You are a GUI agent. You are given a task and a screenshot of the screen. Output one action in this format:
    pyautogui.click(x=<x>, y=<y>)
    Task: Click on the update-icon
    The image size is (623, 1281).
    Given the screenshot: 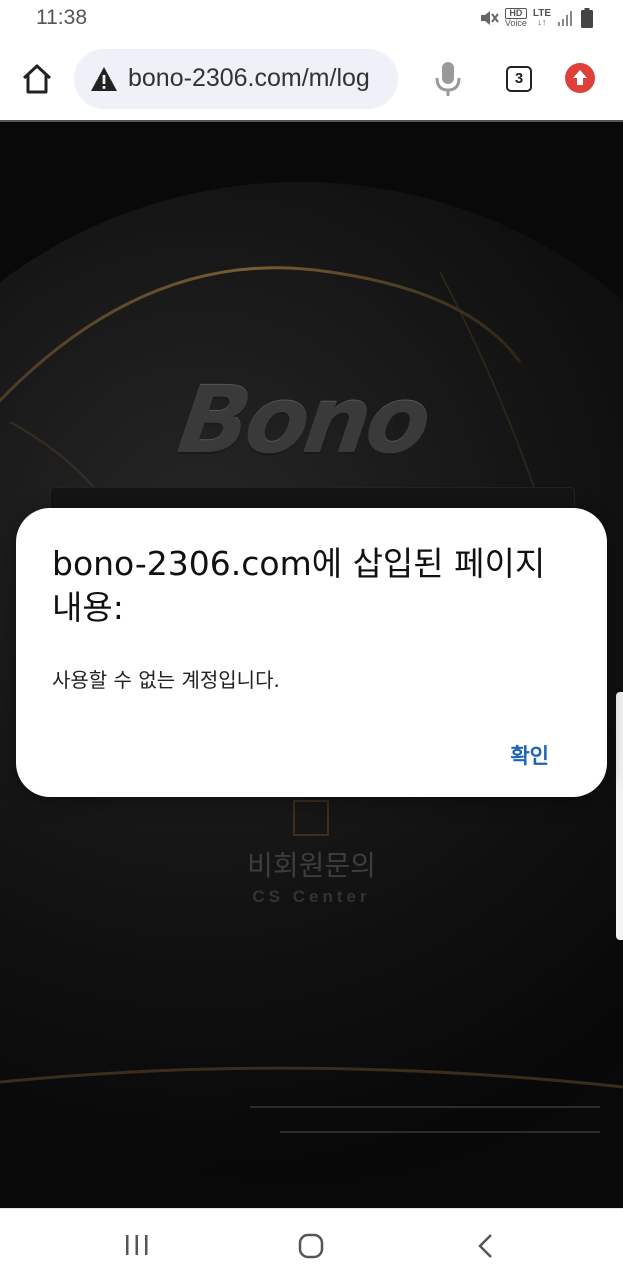 What is the action you would take?
    pyautogui.click(x=580, y=77)
    